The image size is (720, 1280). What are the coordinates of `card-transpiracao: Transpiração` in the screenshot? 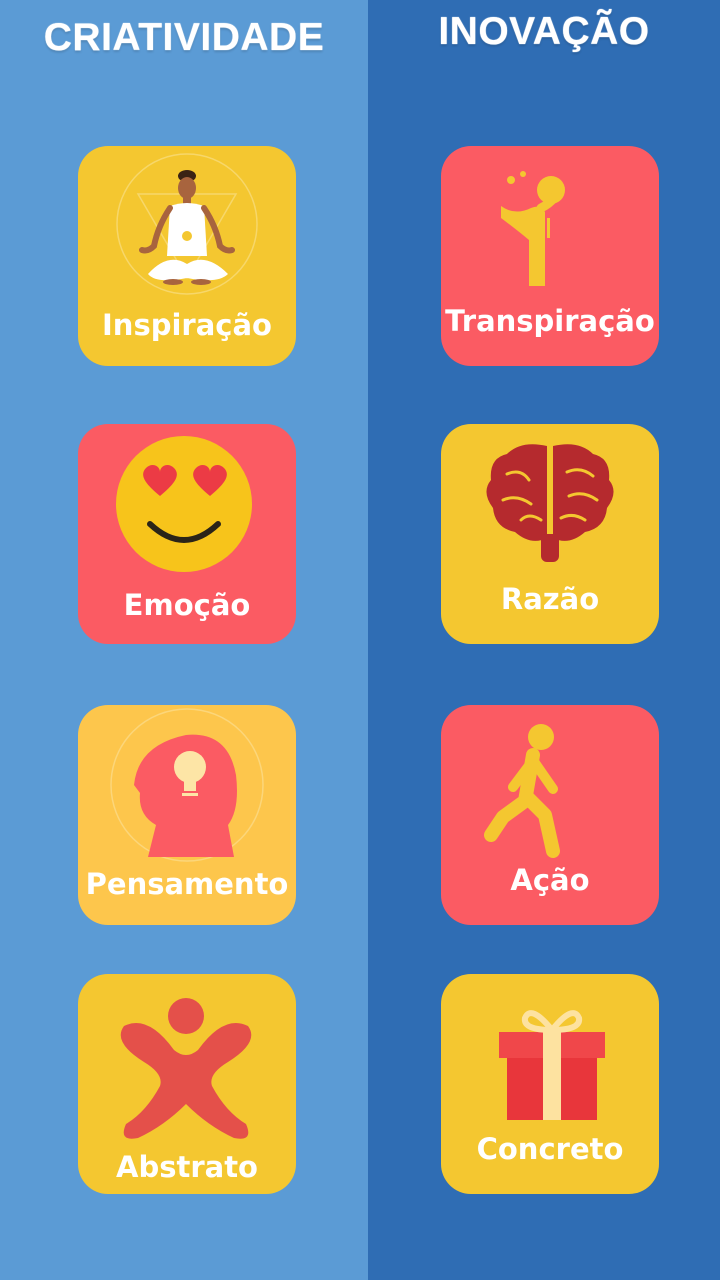 It's located at (550, 256).